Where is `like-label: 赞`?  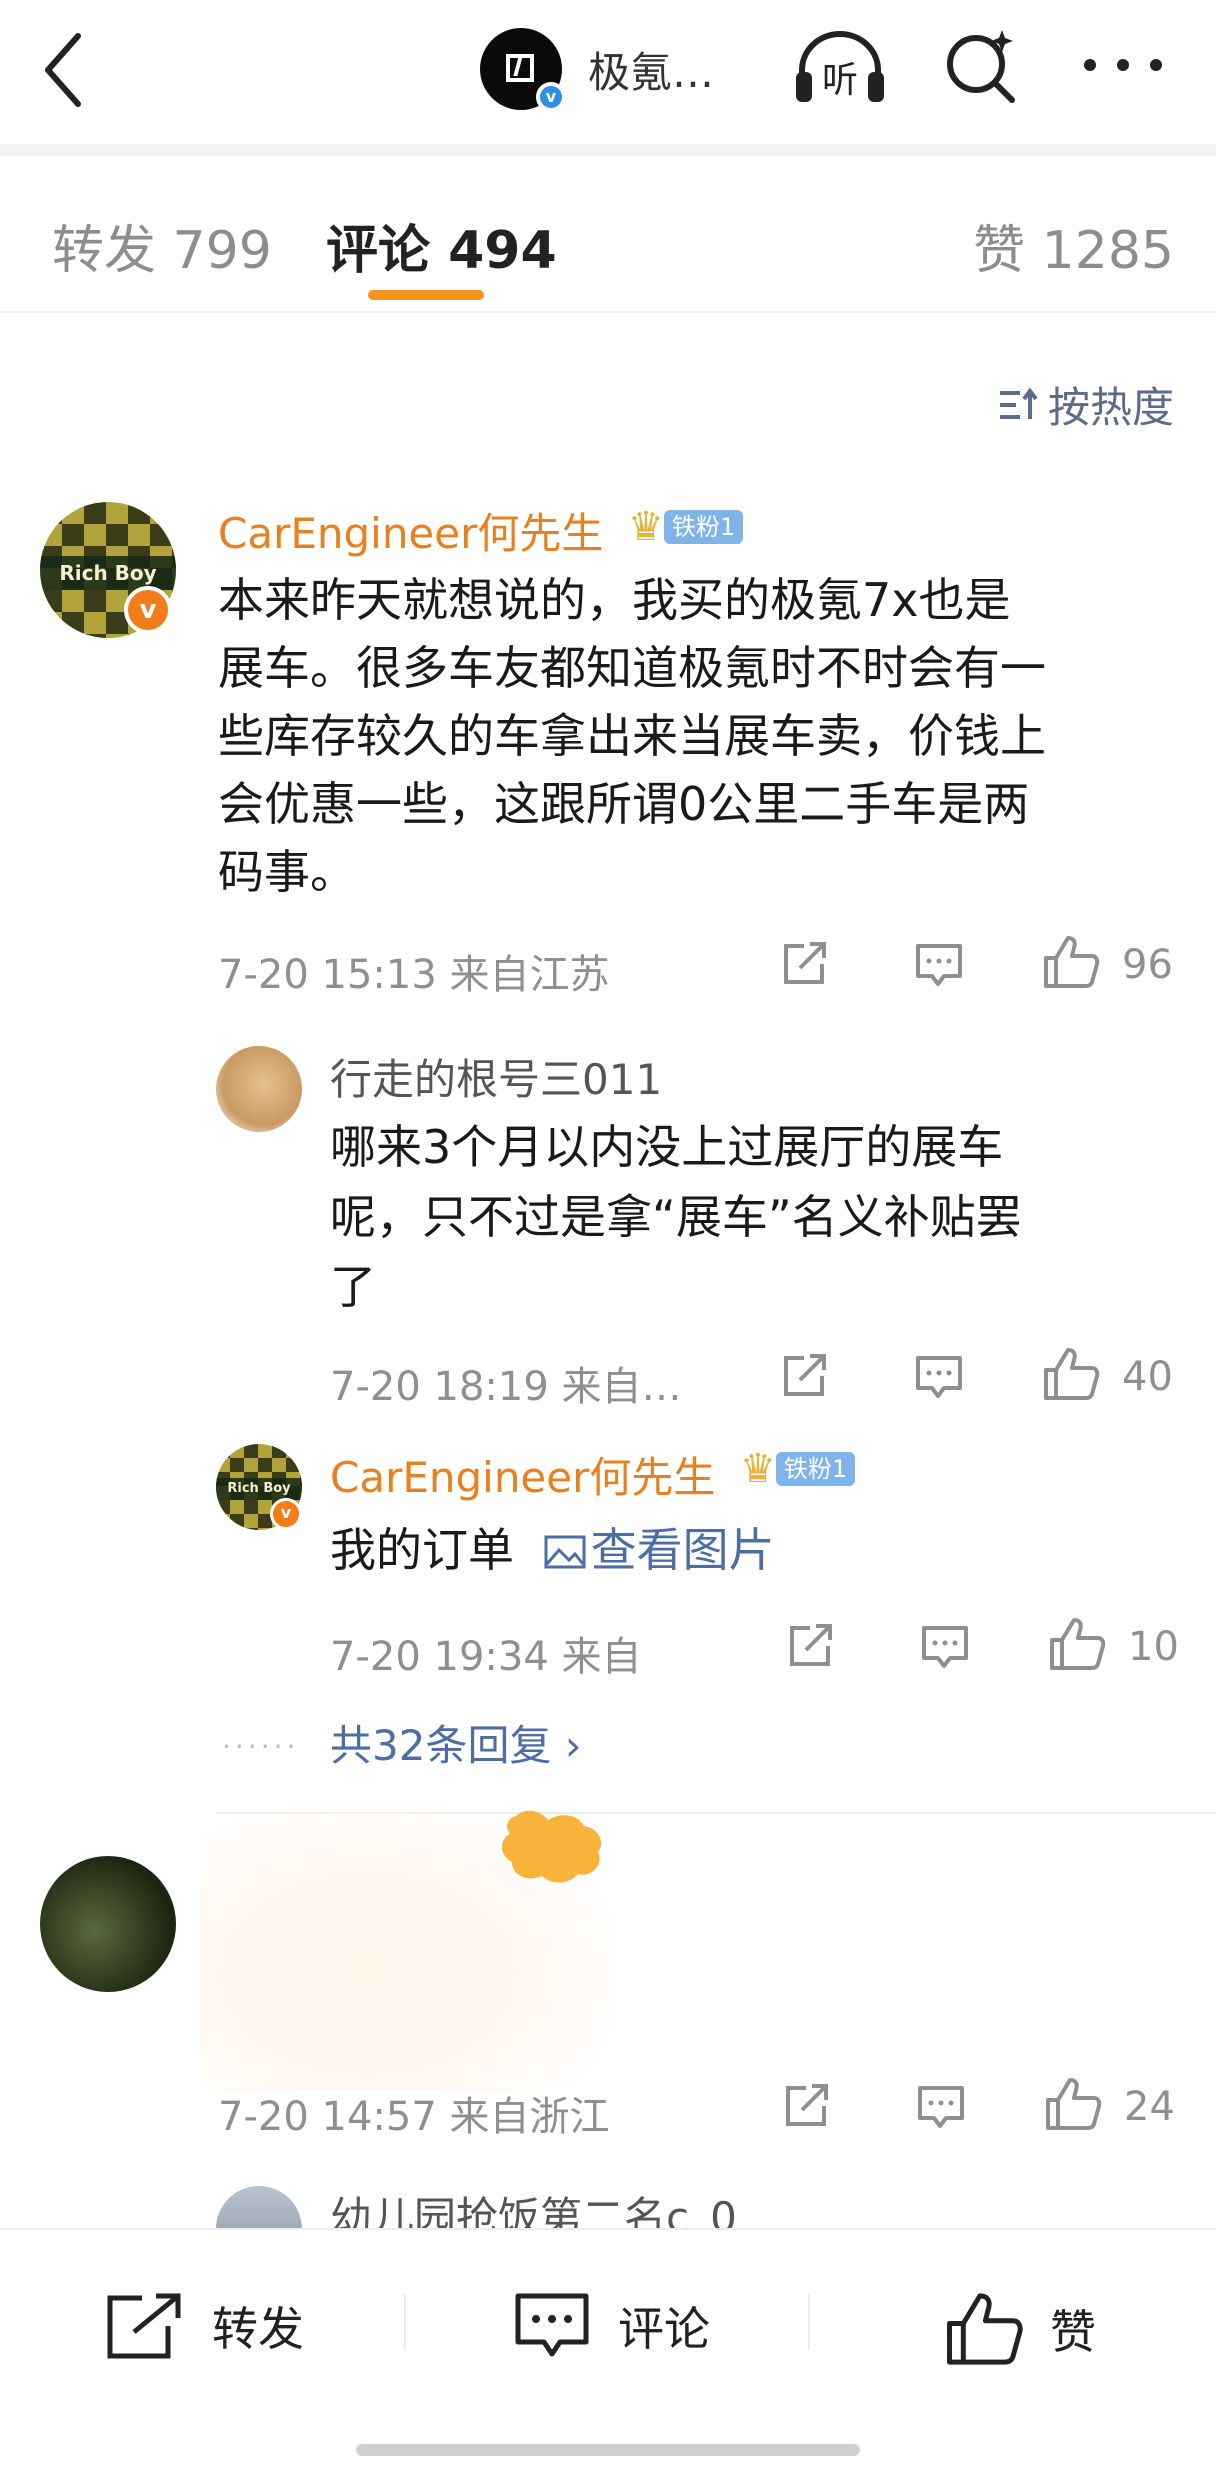
like-label: 赞 is located at coordinates (1073, 2332).